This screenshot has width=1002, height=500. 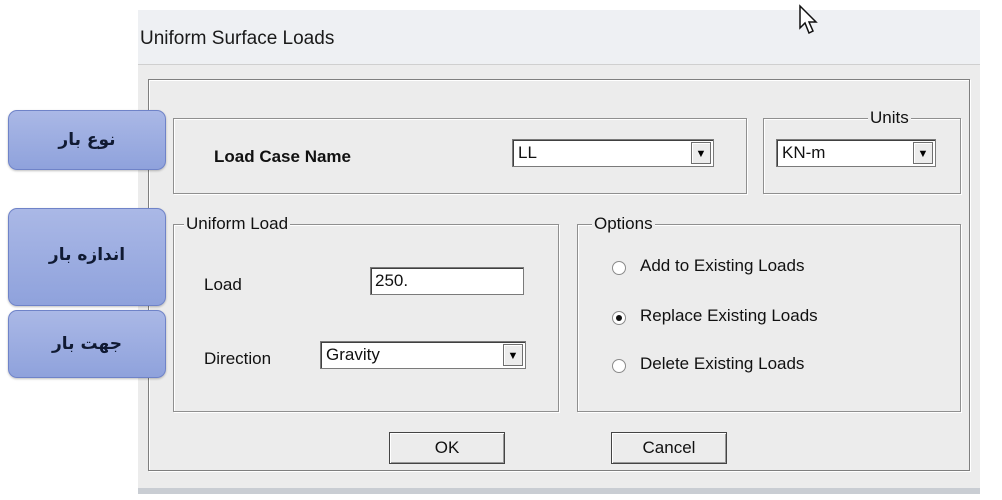 I want to click on radio-selected-dot, so click(x=619, y=318).